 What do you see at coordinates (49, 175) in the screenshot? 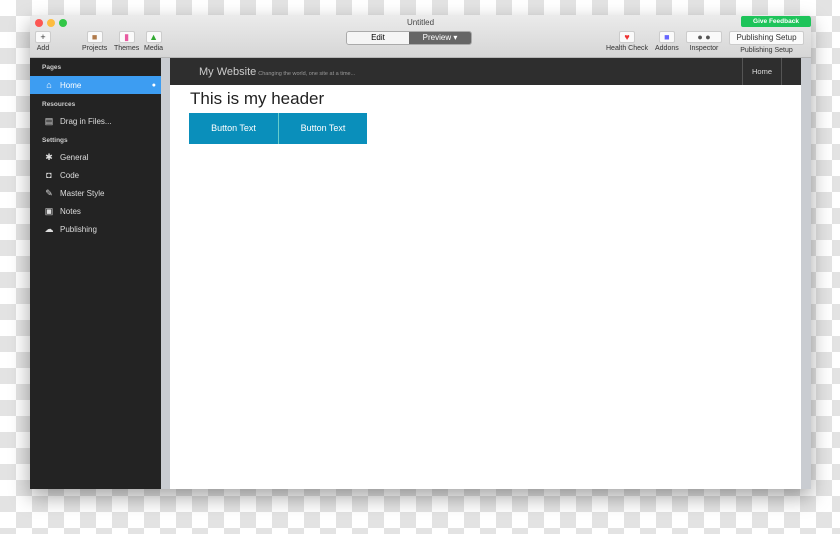
I see `code-icon: ◘` at bounding box center [49, 175].